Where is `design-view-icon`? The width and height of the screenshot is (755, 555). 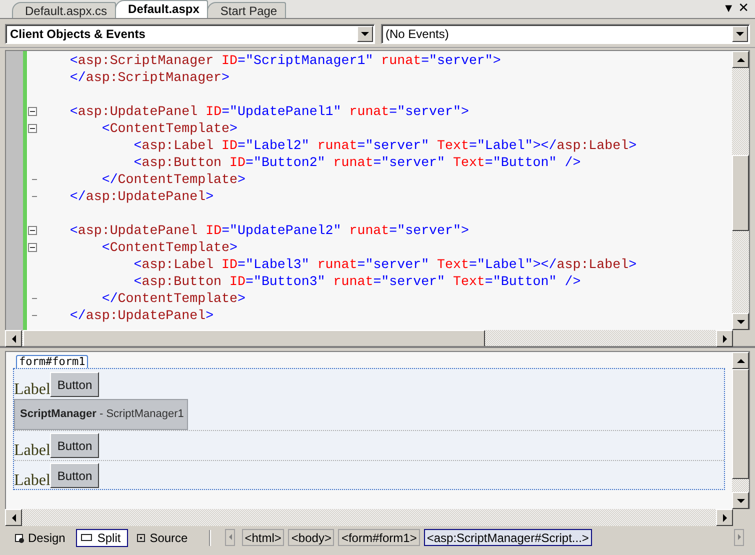
design-view-icon is located at coordinates (19, 538).